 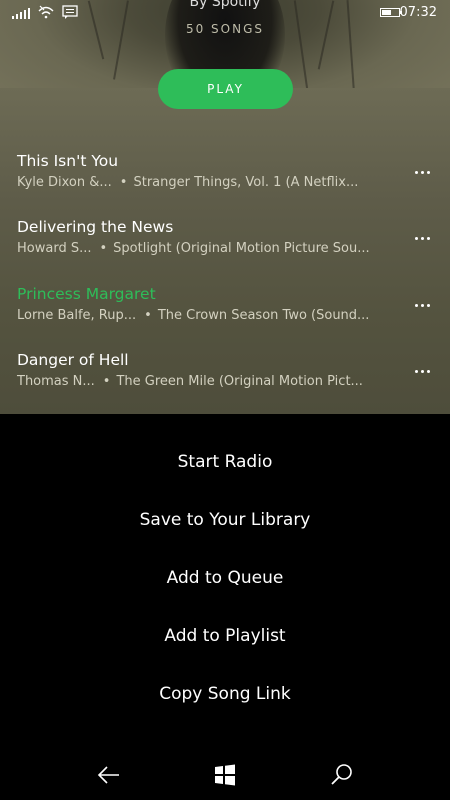 I want to click on back-arrow-icon, so click(x=109, y=775).